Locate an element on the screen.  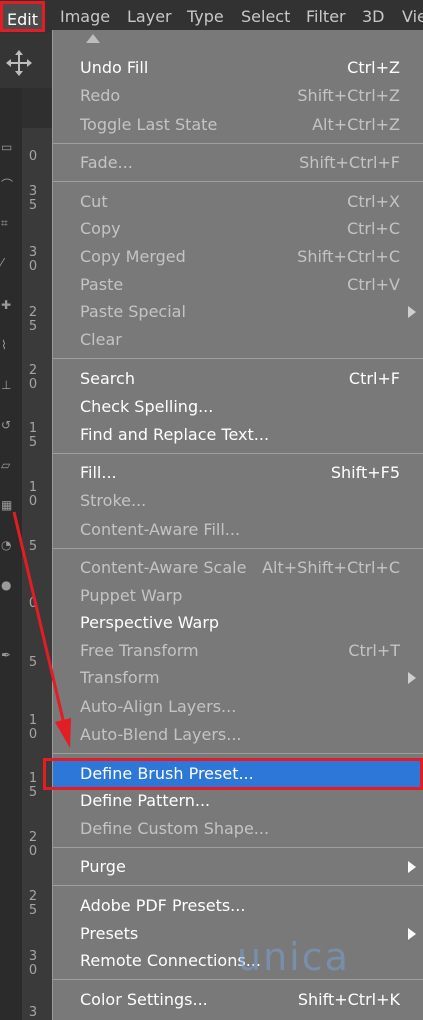
menu-item-color-settings: Color Settings... Shift+Ctrl+K is located at coordinates (238, 1000).